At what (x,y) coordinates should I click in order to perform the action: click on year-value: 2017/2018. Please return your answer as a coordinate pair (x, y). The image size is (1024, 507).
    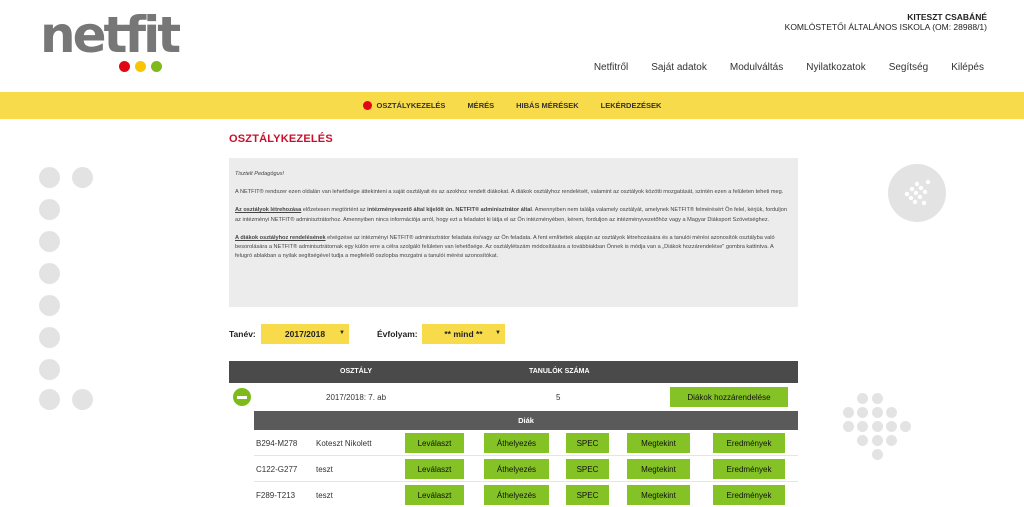
    Looking at the image, I should click on (305, 334).